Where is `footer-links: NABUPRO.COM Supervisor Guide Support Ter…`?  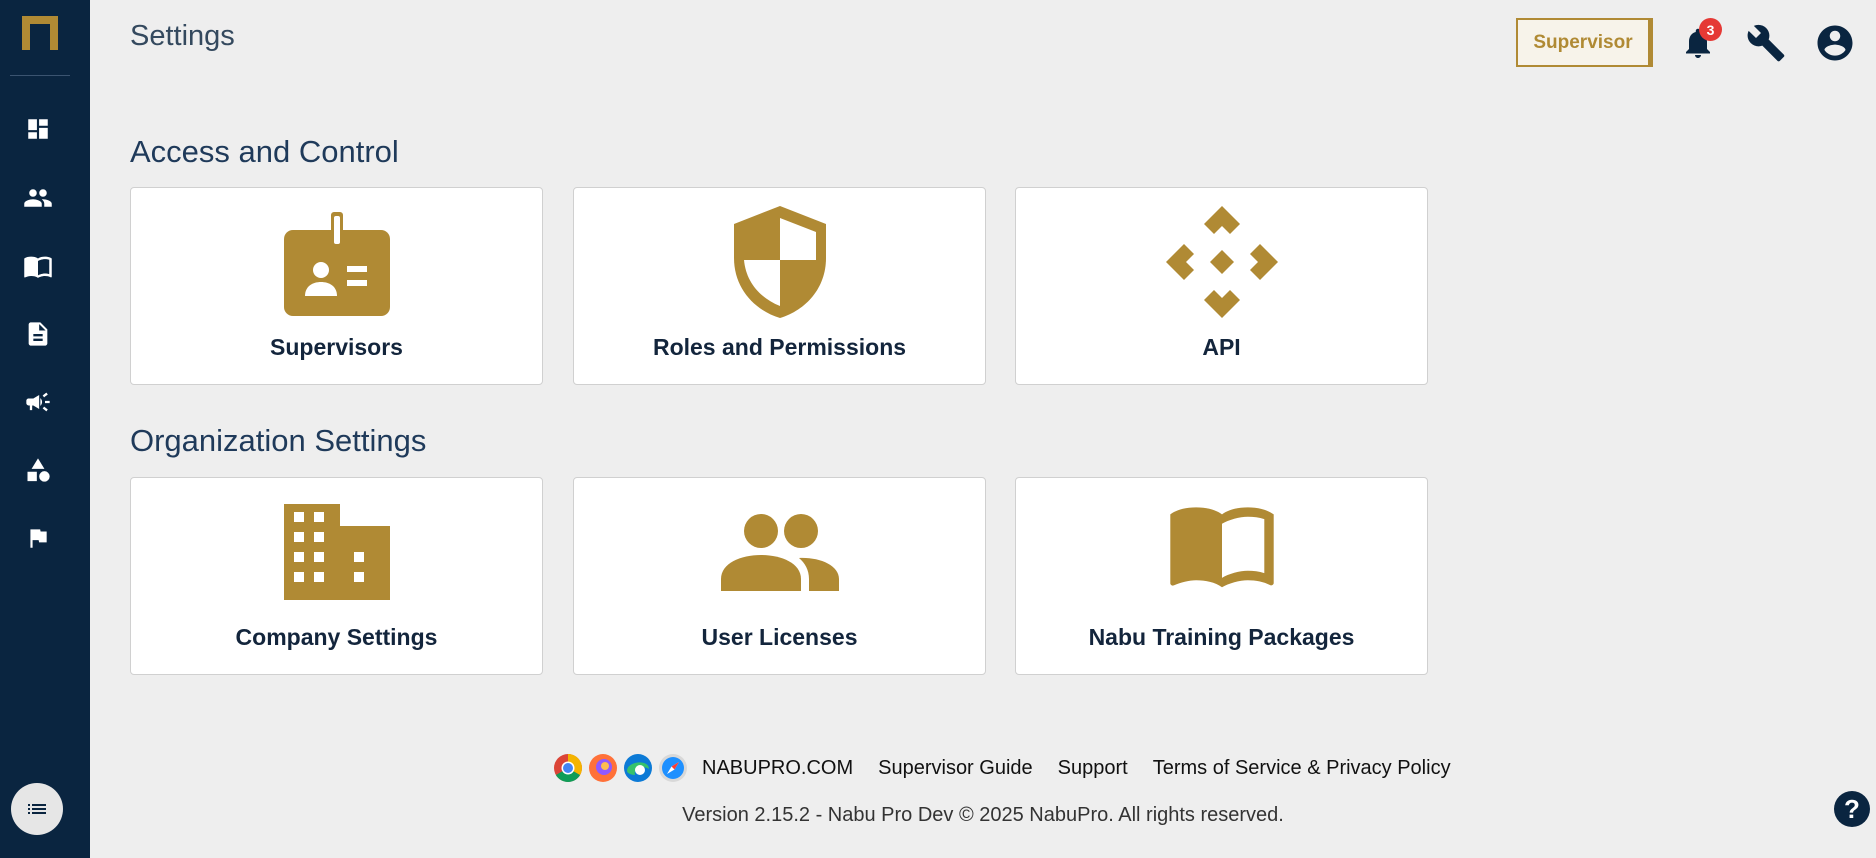 footer-links: NABUPRO.COM Supervisor Guide Support Ter… is located at coordinates (1014, 768).